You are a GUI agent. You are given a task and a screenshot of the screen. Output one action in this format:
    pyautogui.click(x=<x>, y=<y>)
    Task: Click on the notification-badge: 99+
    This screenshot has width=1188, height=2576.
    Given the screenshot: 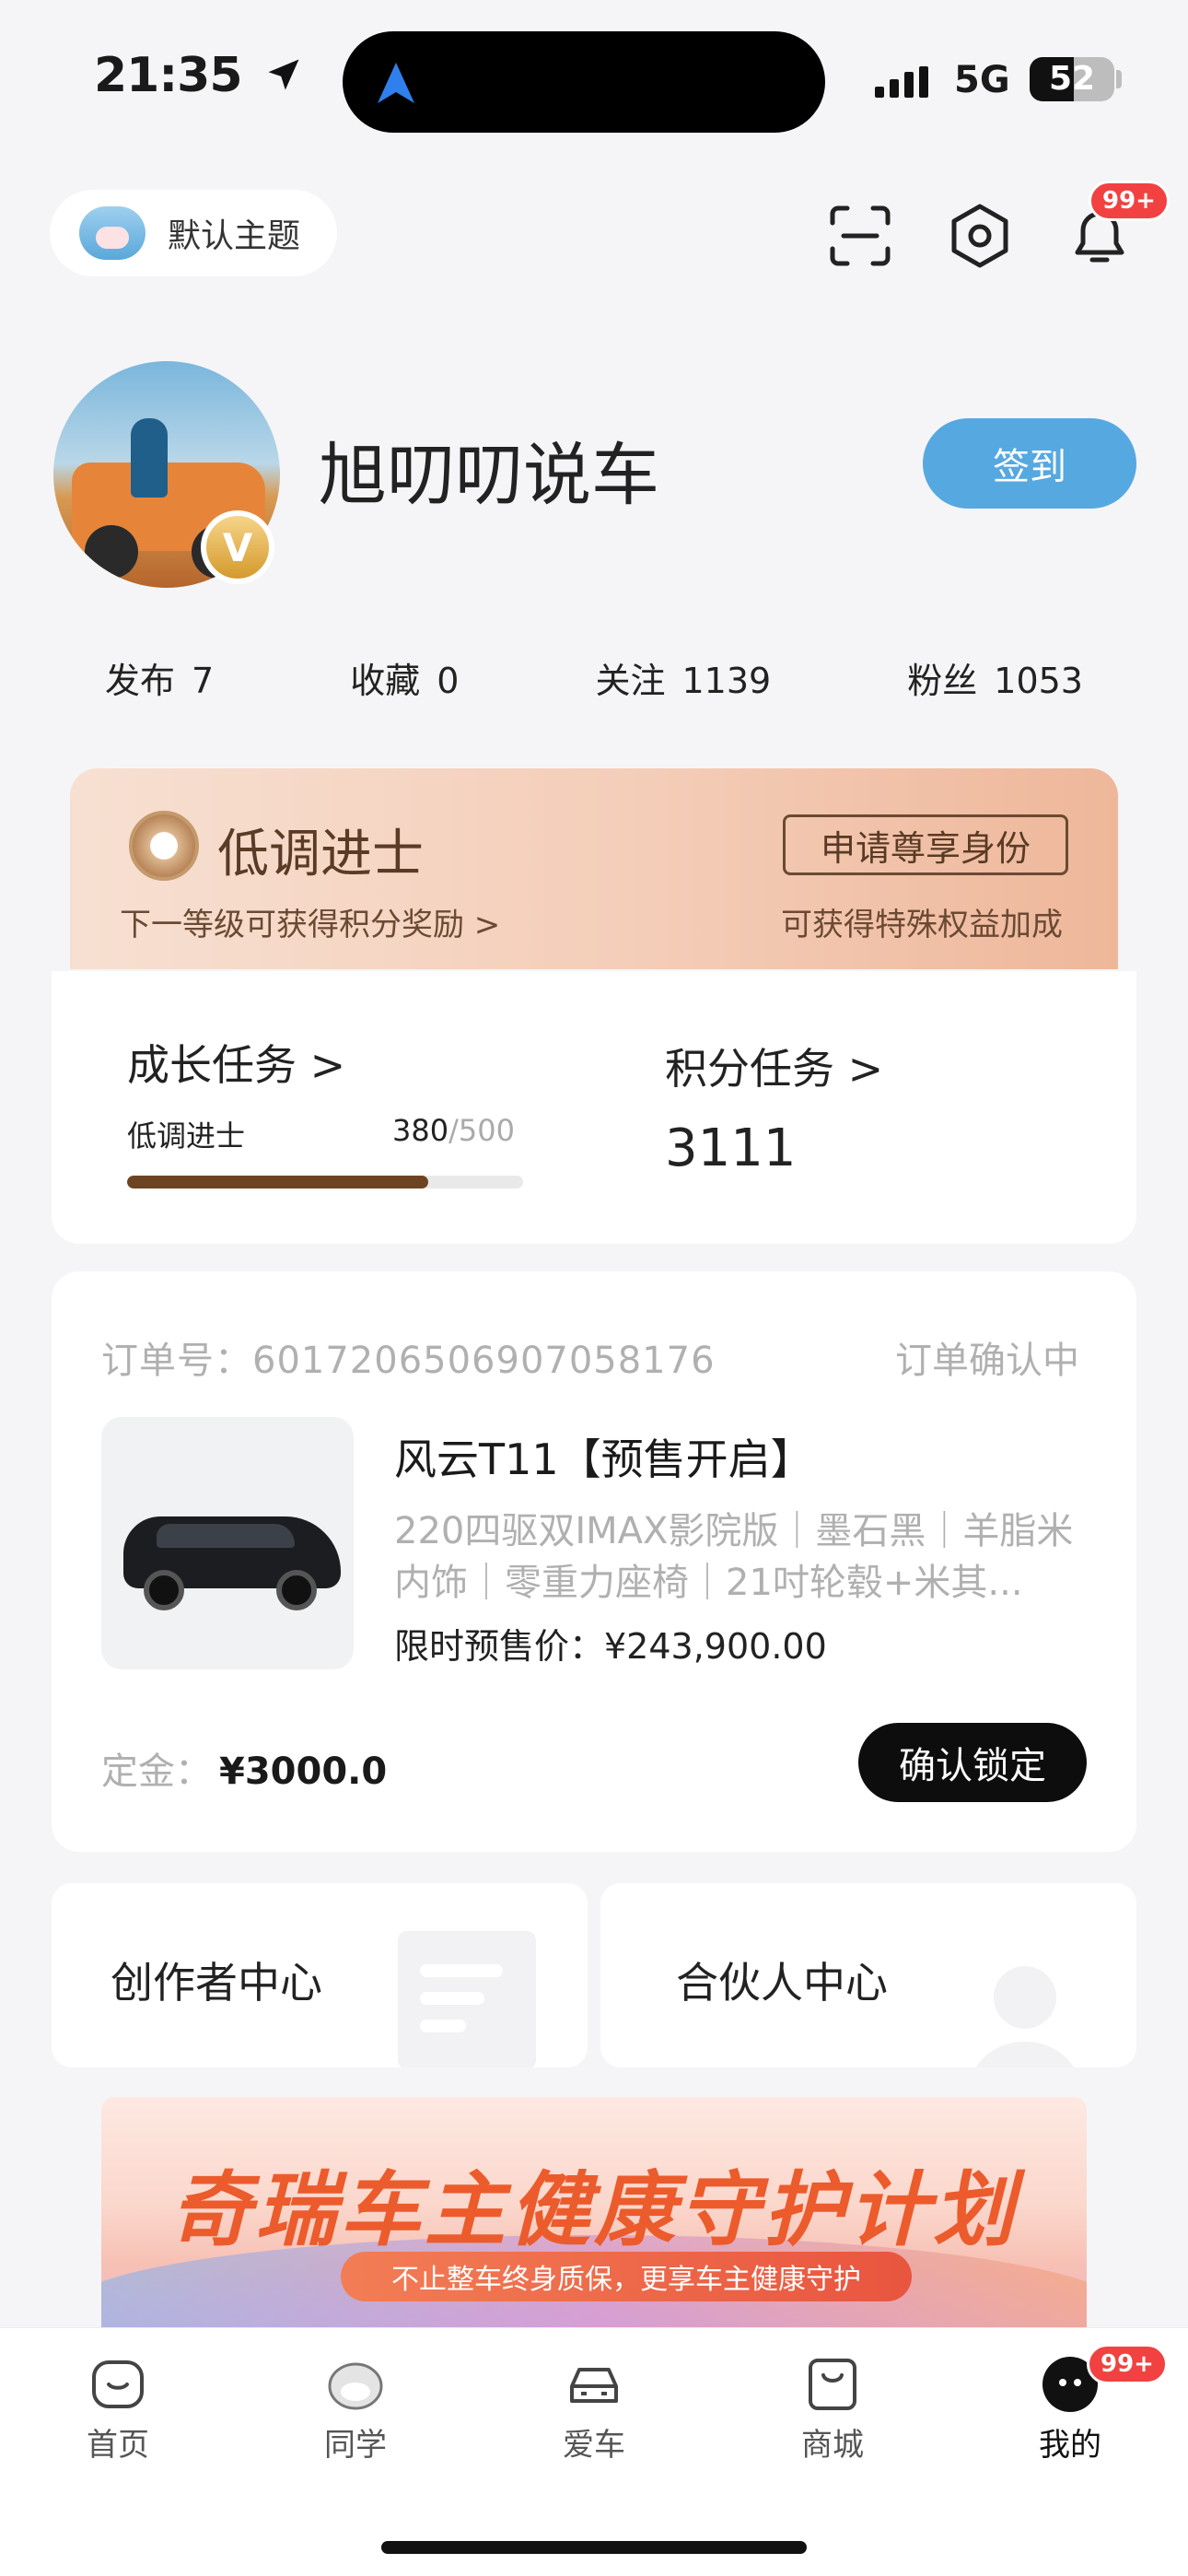 What is the action you would take?
    pyautogui.click(x=1129, y=201)
    